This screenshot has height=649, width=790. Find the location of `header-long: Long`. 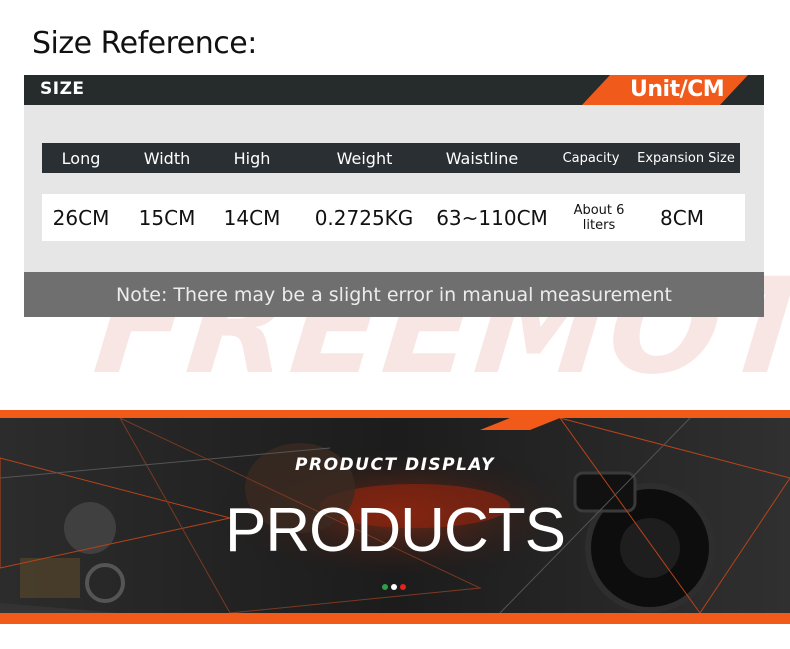

header-long: Long is located at coordinates (81, 158).